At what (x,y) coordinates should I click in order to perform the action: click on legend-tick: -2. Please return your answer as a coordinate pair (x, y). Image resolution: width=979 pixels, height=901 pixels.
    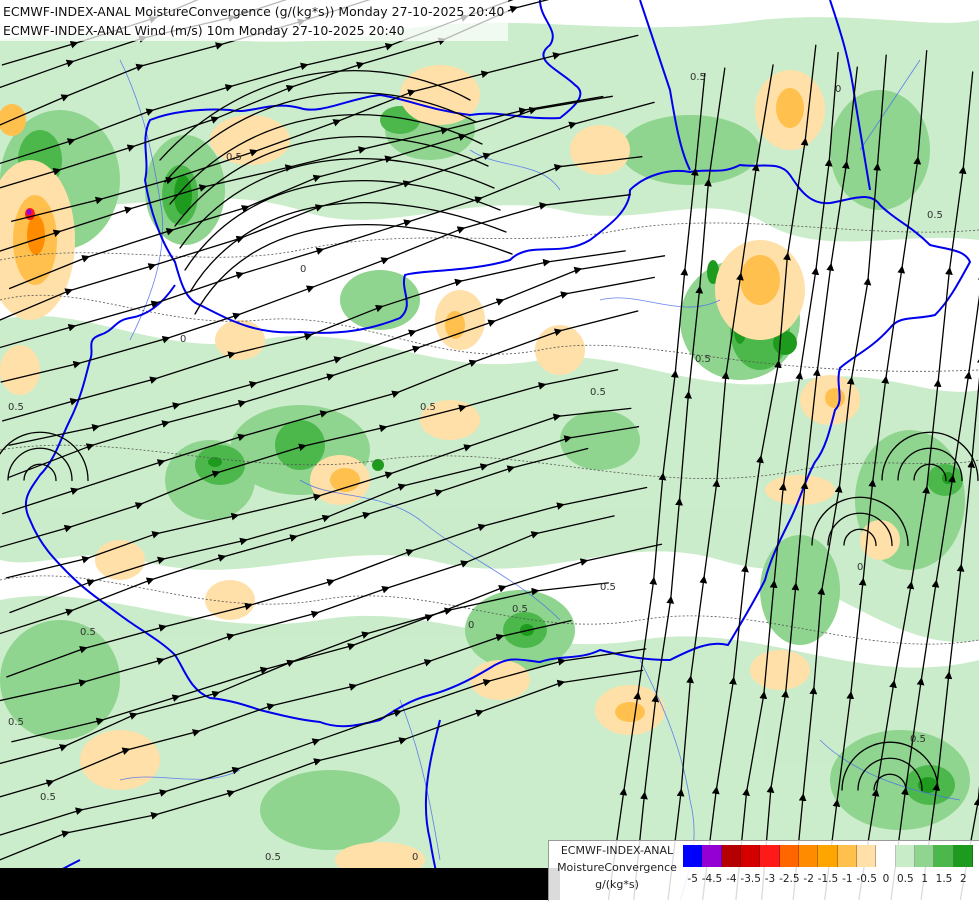
    Looking at the image, I should click on (808, 879).